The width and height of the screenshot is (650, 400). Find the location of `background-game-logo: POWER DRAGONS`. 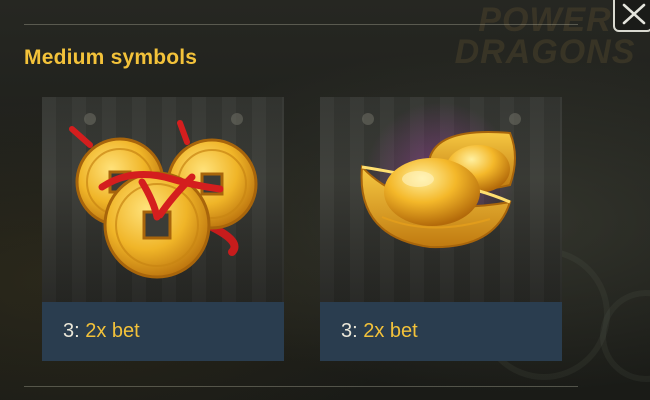

background-game-logo: POWER DRAGONS is located at coordinates (545, 37).